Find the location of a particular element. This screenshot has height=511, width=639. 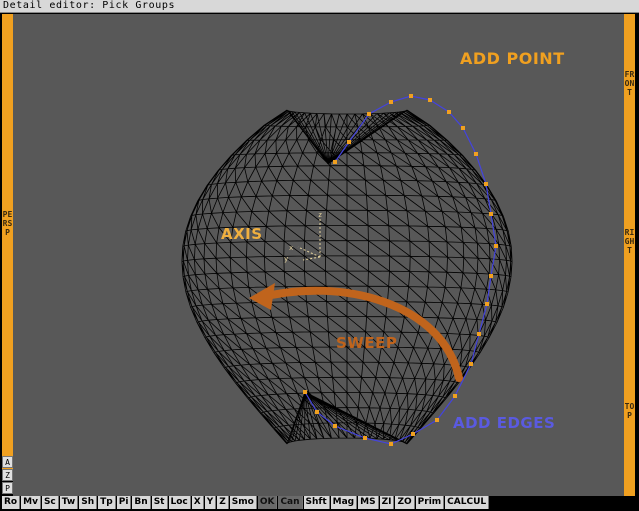

toolbar-button-zi: ZI is located at coordinates (387, 502).